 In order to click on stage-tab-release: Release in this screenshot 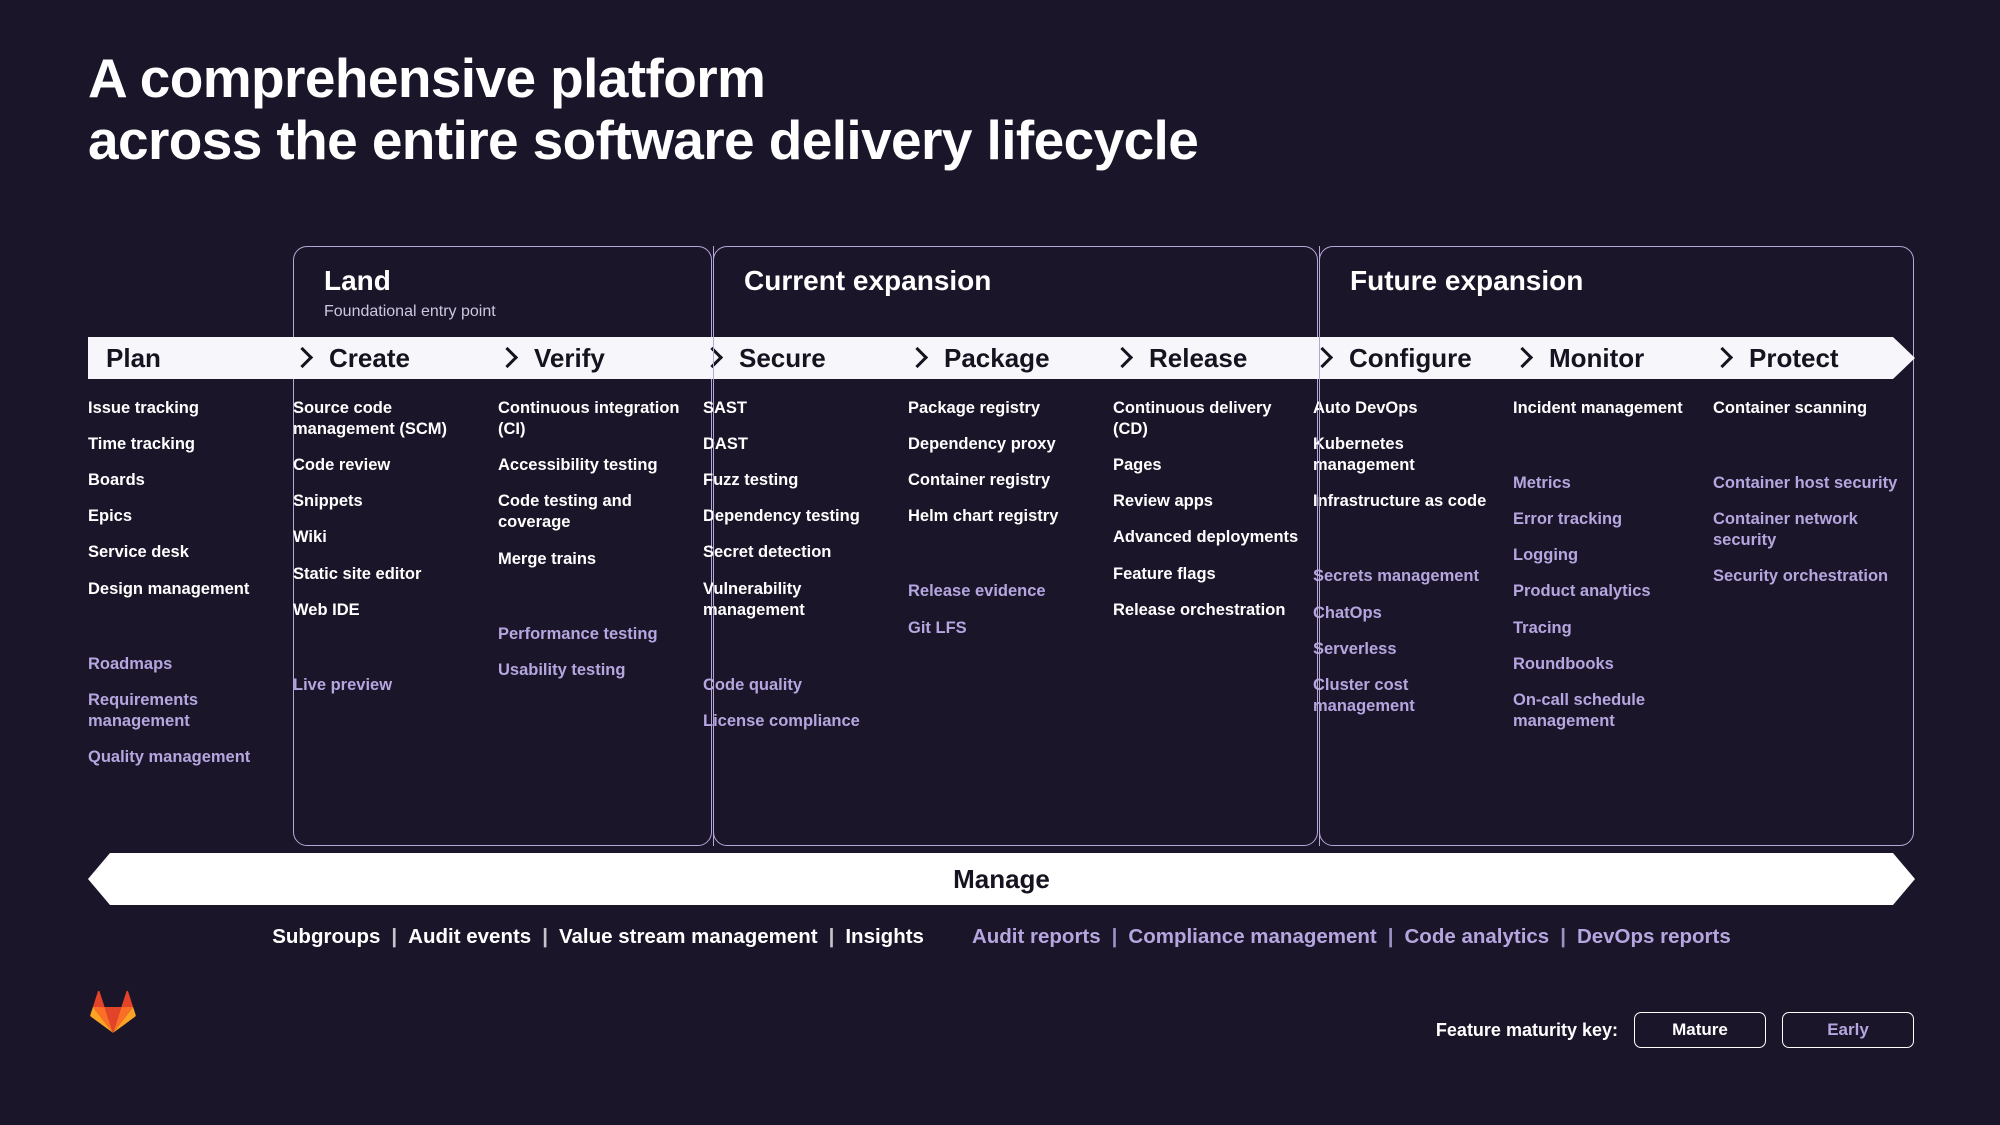, I will do `click(1213, 358)`.